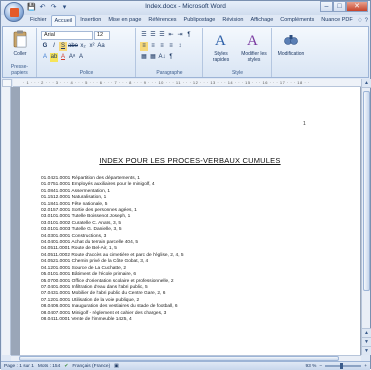  I want to click on vertical-scrollbar: ▲ ▲ ▼ ▼, so click(366, 217).